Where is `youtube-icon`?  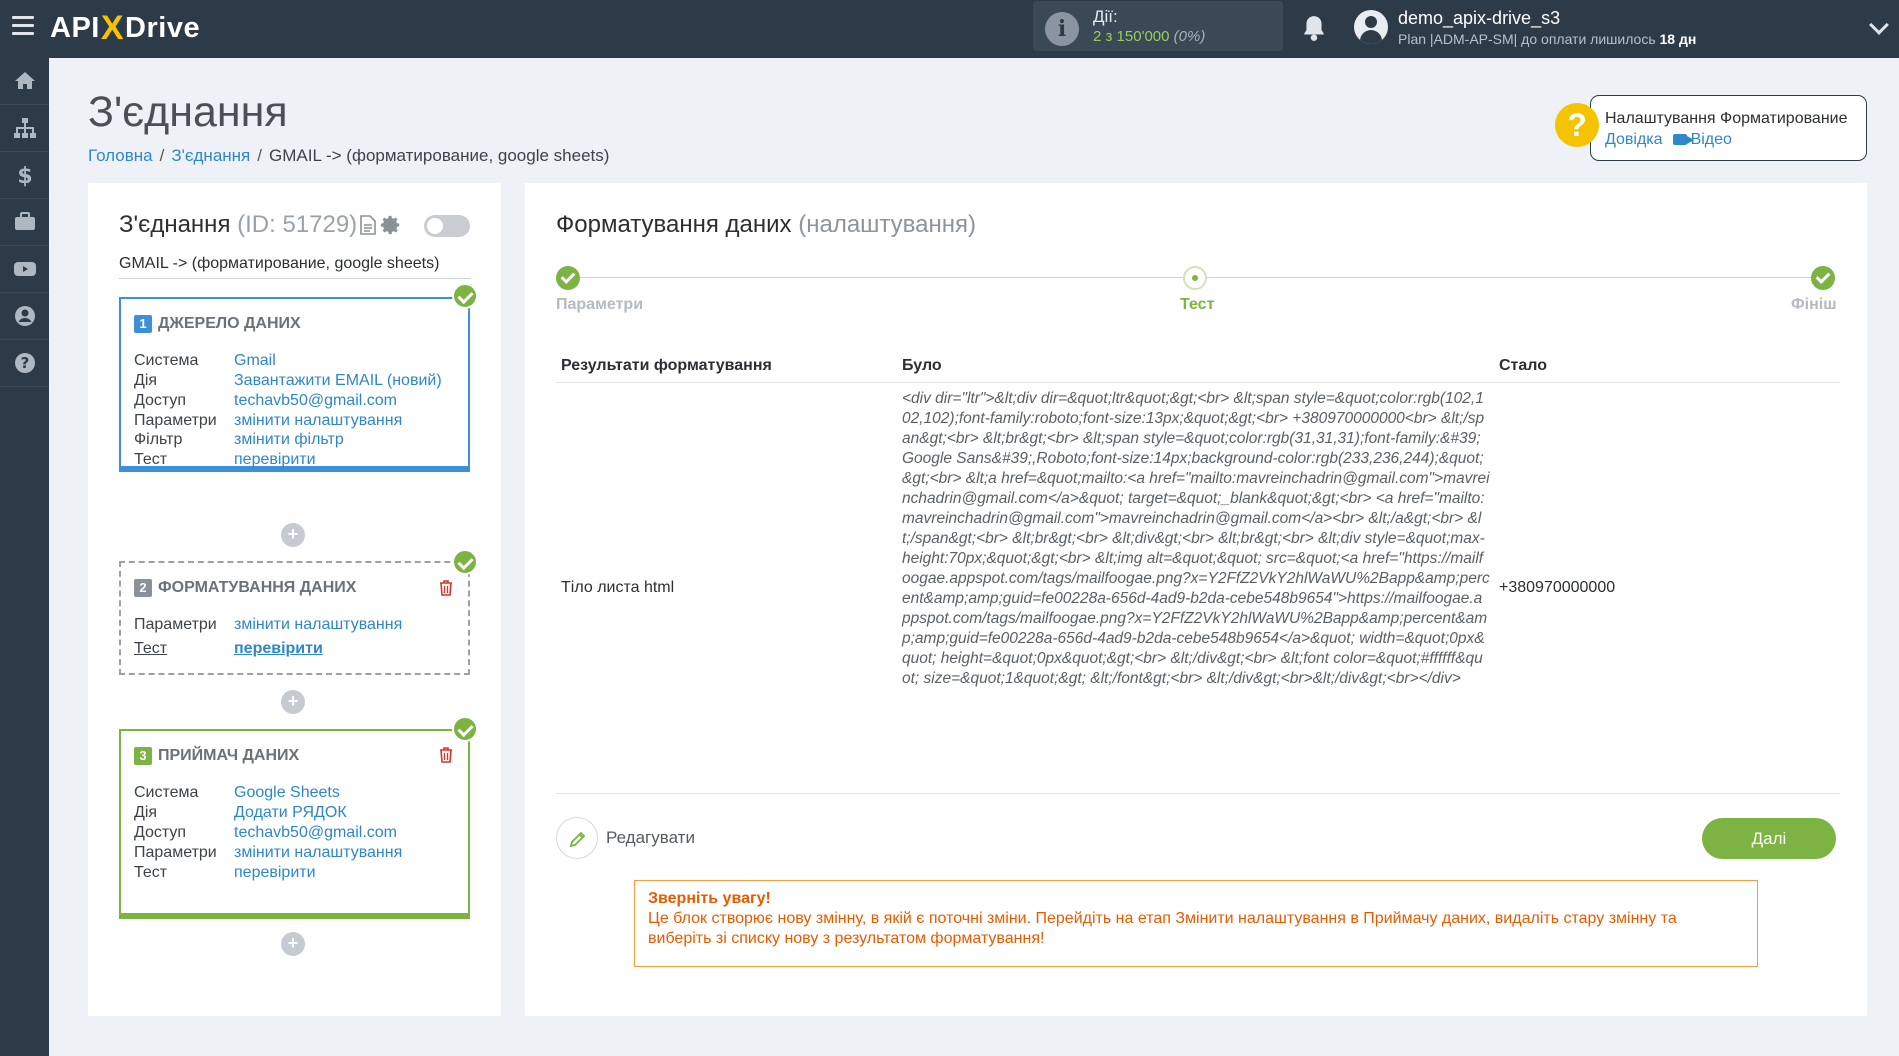
youtube-icon is located at coordinates (24, 269).